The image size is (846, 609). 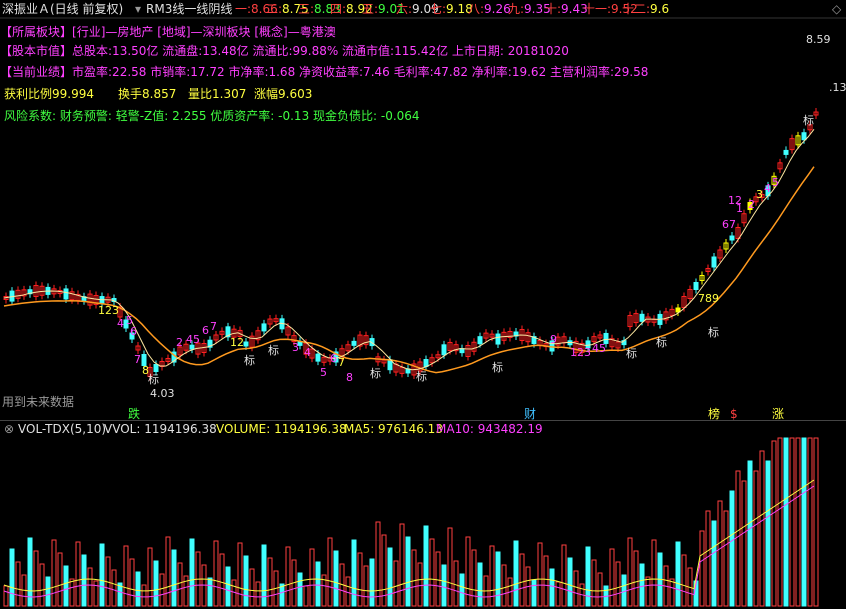 What do you see at coordinates (49, 94) in the screenshot?
I see `profit-ratio: 获利比例99.994` at bounding box center [49, 94].